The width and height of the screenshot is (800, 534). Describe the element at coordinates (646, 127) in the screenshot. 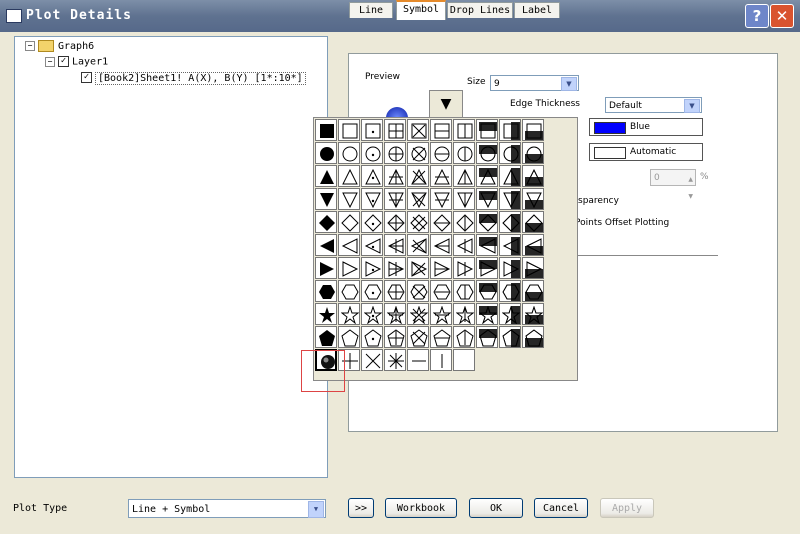

I see `edge-color-button: Blue` at that location.